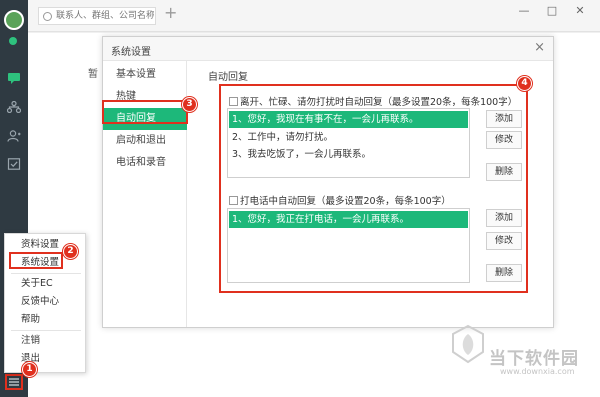 The width and height of the screenshot is (600, 397). I want to click on call-reply-option: 打电话中自动回复（最多设置20条，每条100字）, so click(340, 200).